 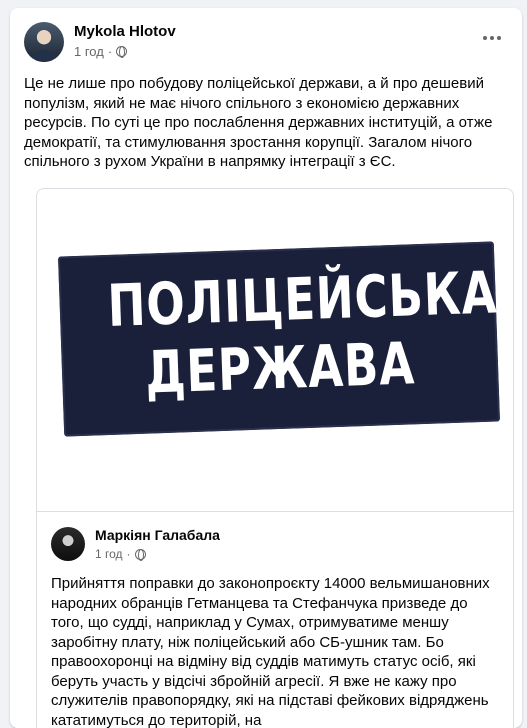 I want to click on shared-post-header: Маркіян Галабала 1 год ·, so click(x=275, y=547).